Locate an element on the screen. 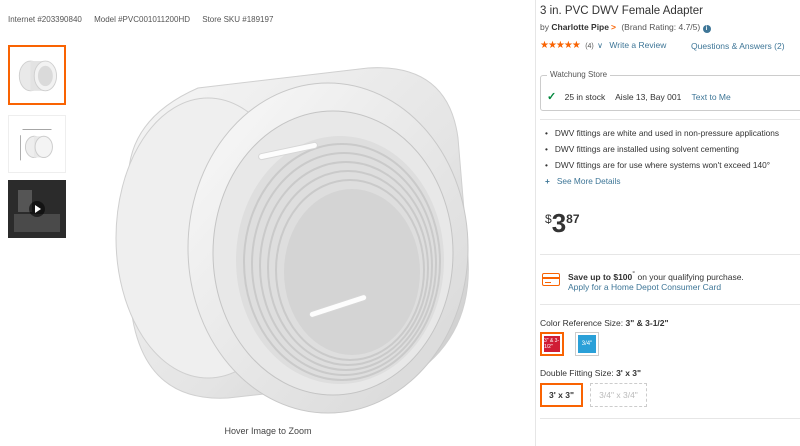  rating-line: ★★★★★ (4) ∨ Write a Review is located at coordinates (603, 45).